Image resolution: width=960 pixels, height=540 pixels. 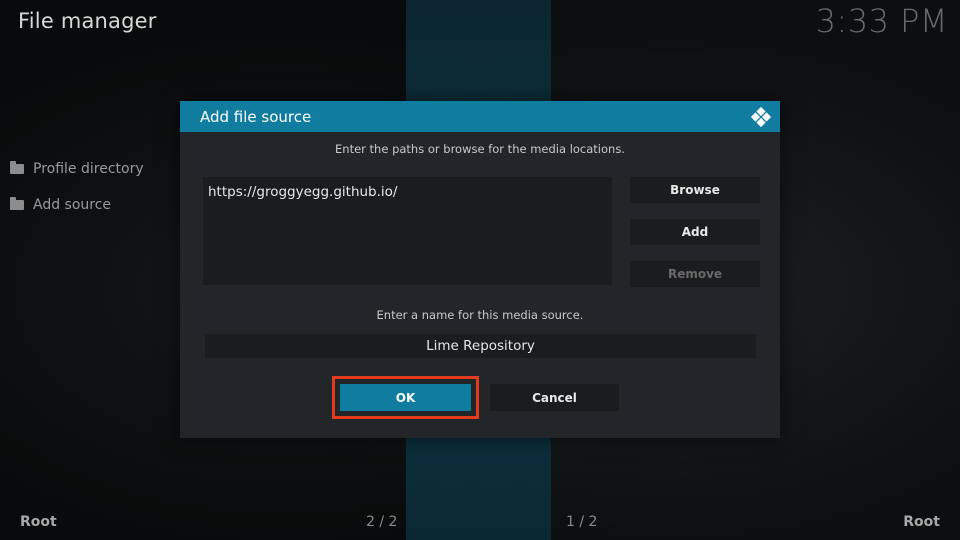 I want to click on source-list: Profile directory Add source, so click(x=77, y=187).